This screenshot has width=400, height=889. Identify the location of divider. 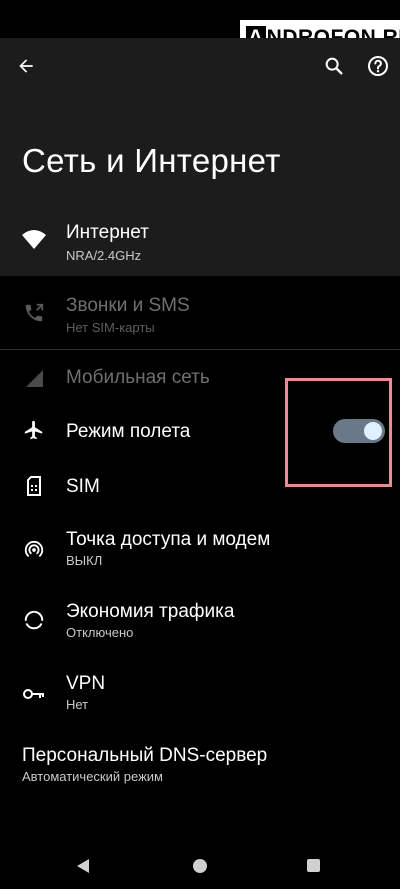
(200, 349).